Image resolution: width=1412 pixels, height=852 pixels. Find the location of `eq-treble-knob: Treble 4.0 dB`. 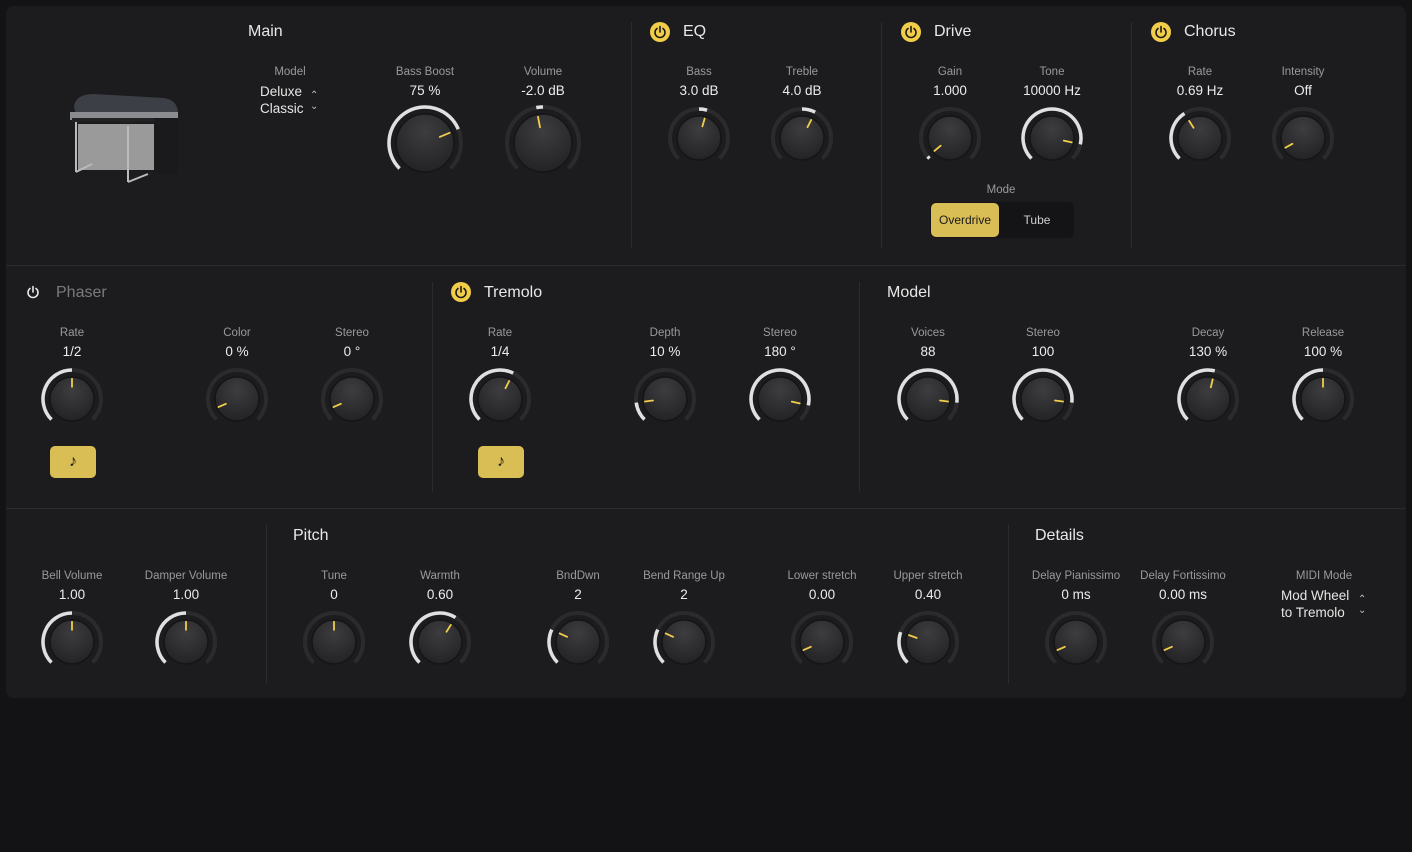

eq-treble-knob: Treble 4.0 dB is located at coordinates (802, 118).